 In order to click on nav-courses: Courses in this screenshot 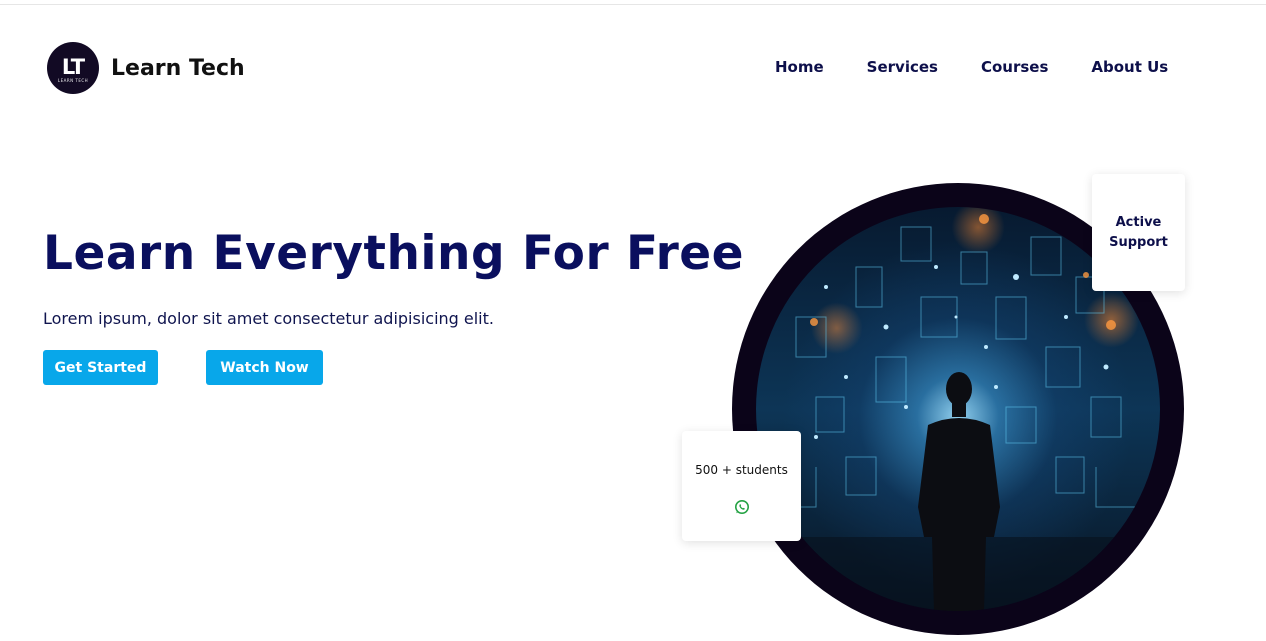, I will do `click(1014, 67)`.